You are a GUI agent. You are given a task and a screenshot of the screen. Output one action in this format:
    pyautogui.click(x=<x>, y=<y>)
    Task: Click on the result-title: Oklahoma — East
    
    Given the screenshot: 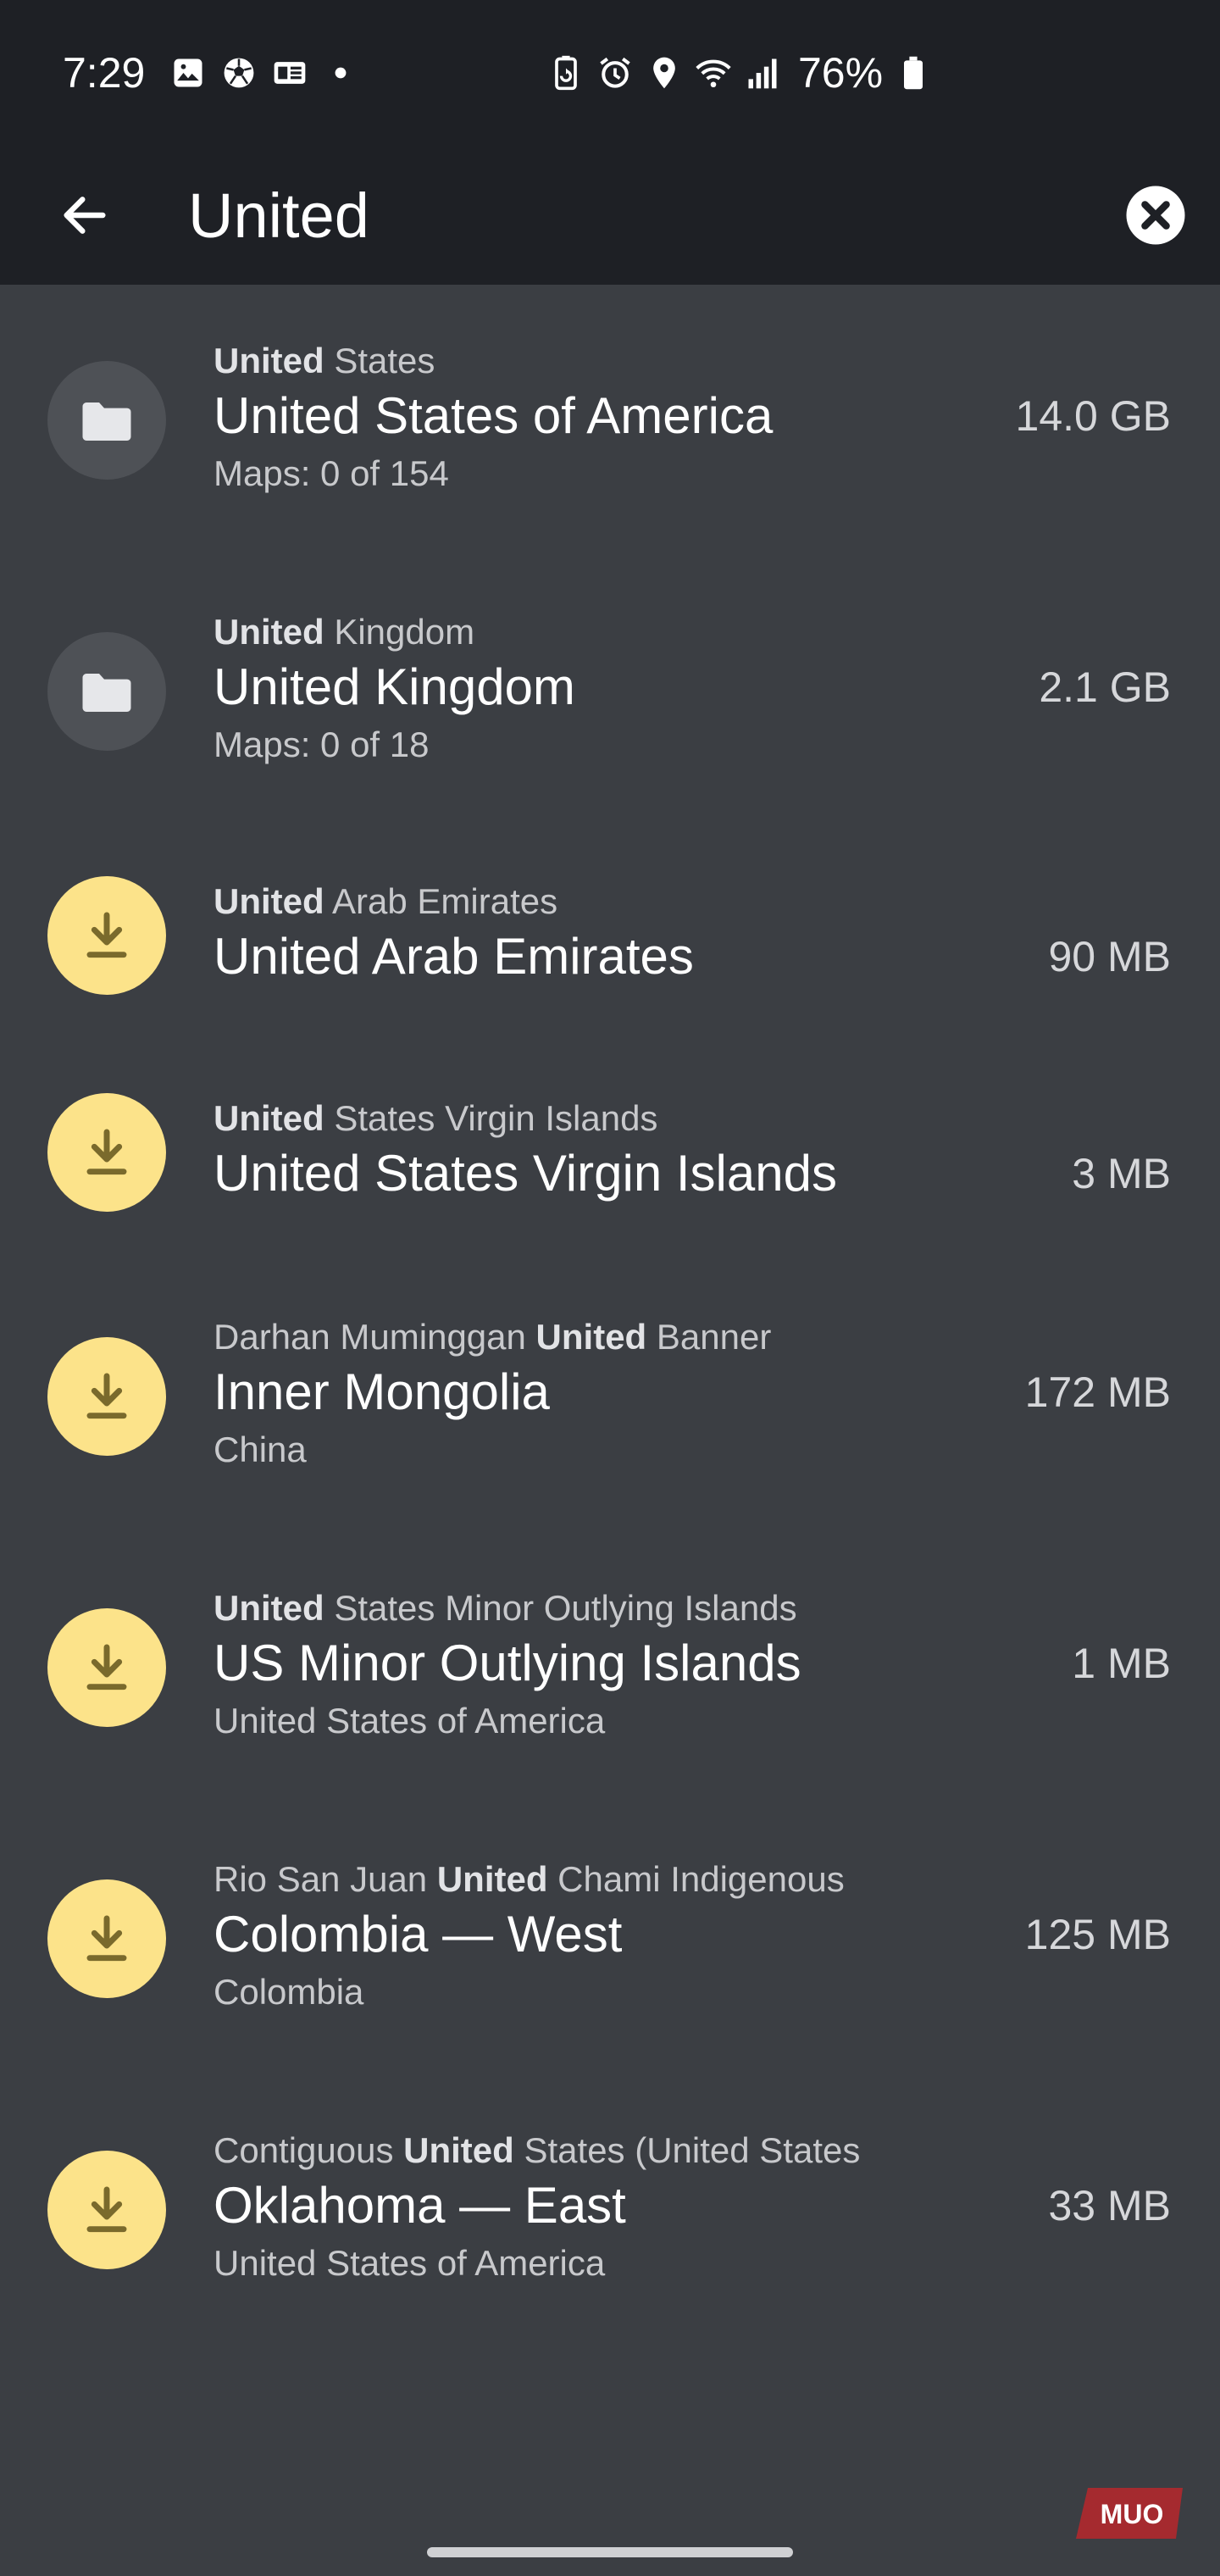 What is the action you would take?
    pyautogui.click(x=420, y=2205)
    